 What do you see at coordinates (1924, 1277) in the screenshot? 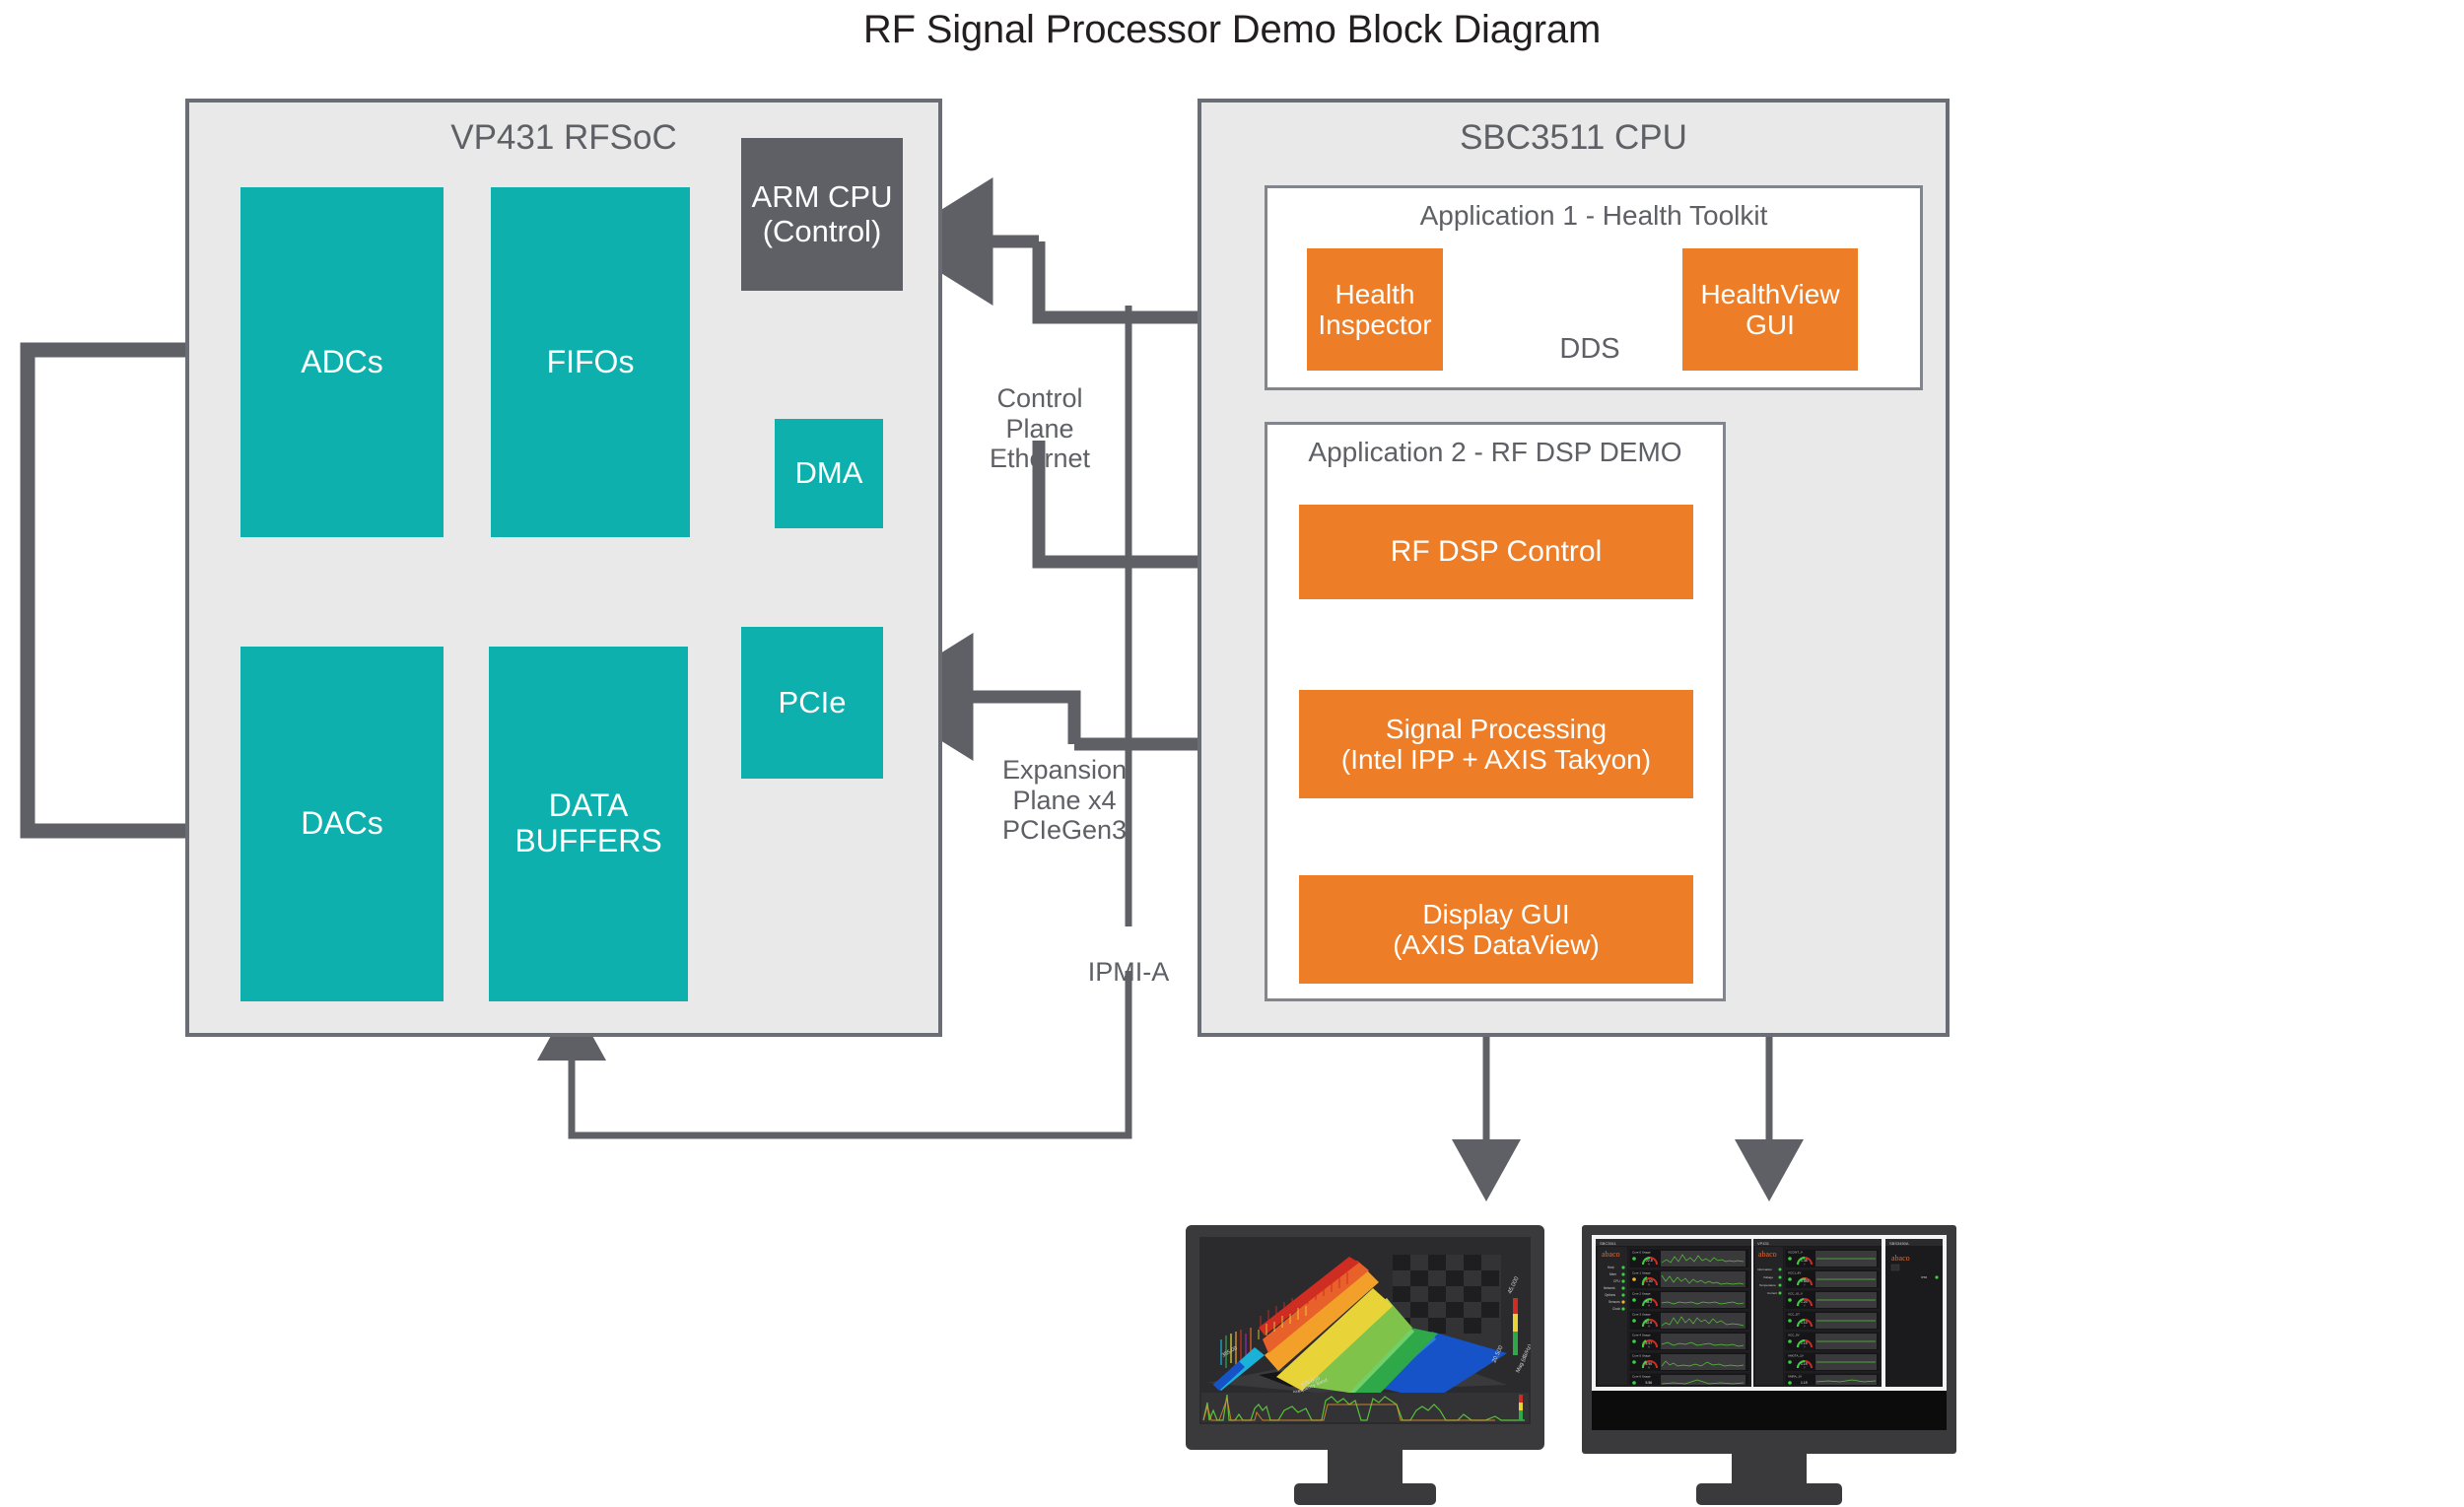
I see `svg-text: IPMI` at bounding box center [1924, 1277].